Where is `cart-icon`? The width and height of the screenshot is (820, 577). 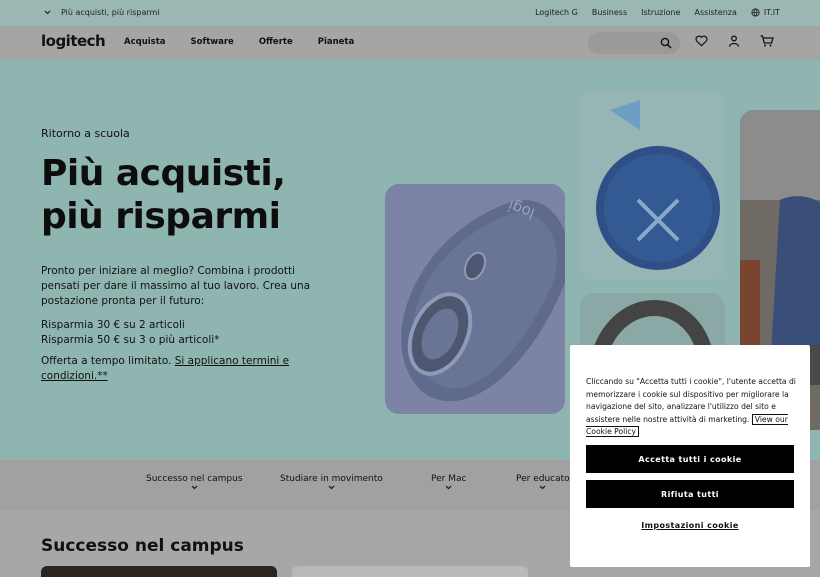 cart-icon is located at coordinates (767, 41).